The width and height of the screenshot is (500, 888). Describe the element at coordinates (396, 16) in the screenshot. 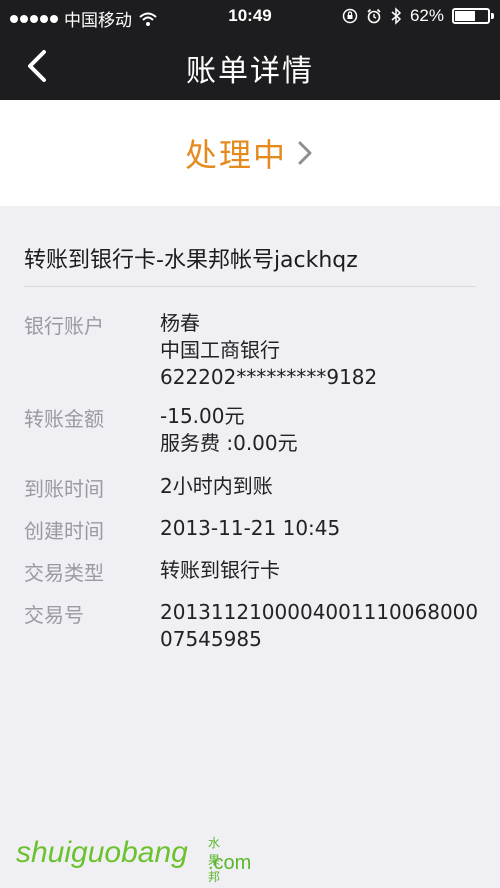

I see `bluetooth-icon` at that location.